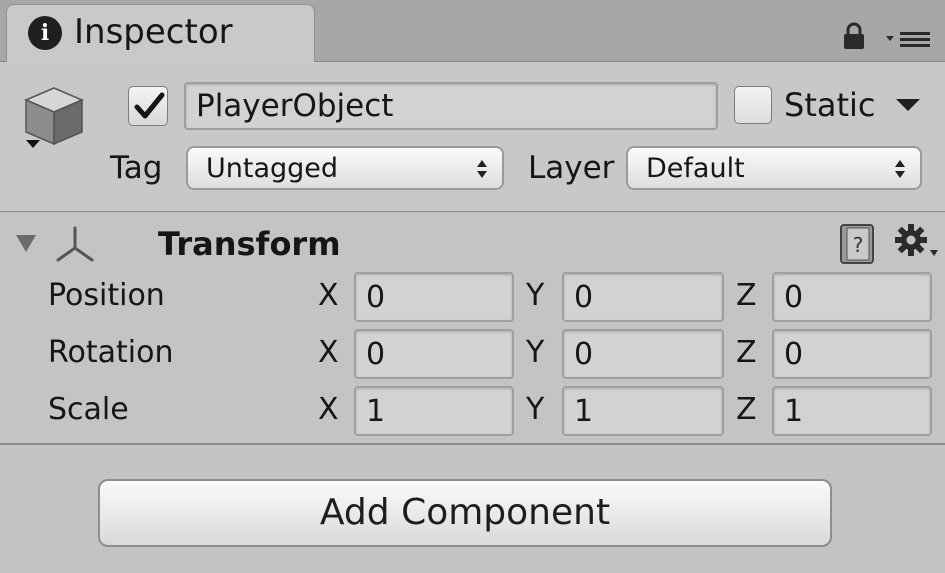 This screenshot has height=573, width=945. What do you see at coordinates (584, 411) in the screenshot?
I see `scale-y-value: 1` at bounding box center [584, 411].